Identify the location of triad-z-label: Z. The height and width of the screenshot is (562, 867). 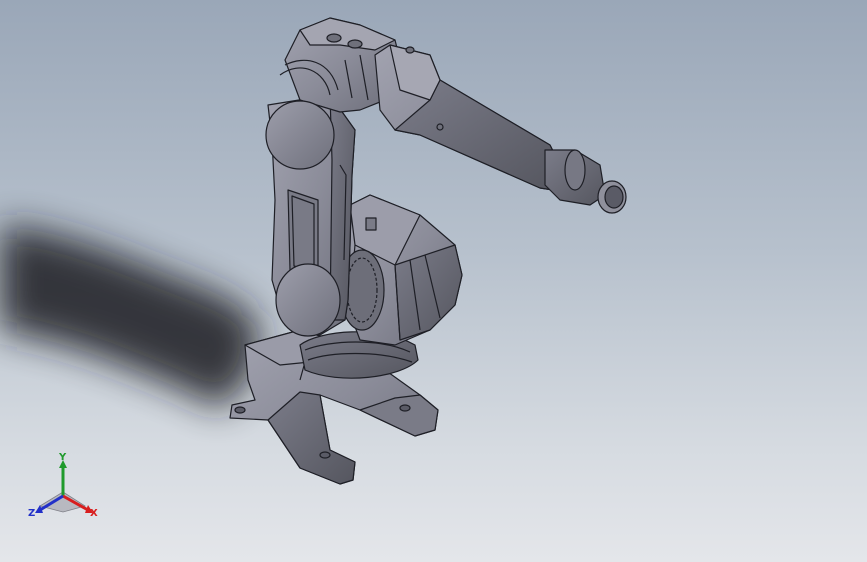
(31, 513).